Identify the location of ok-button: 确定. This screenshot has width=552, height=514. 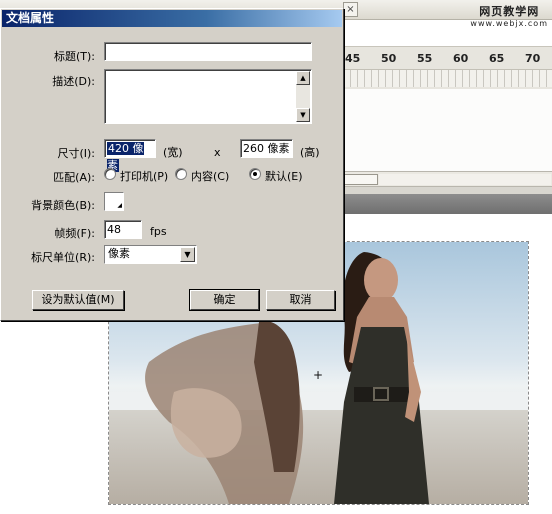
(224, 300).